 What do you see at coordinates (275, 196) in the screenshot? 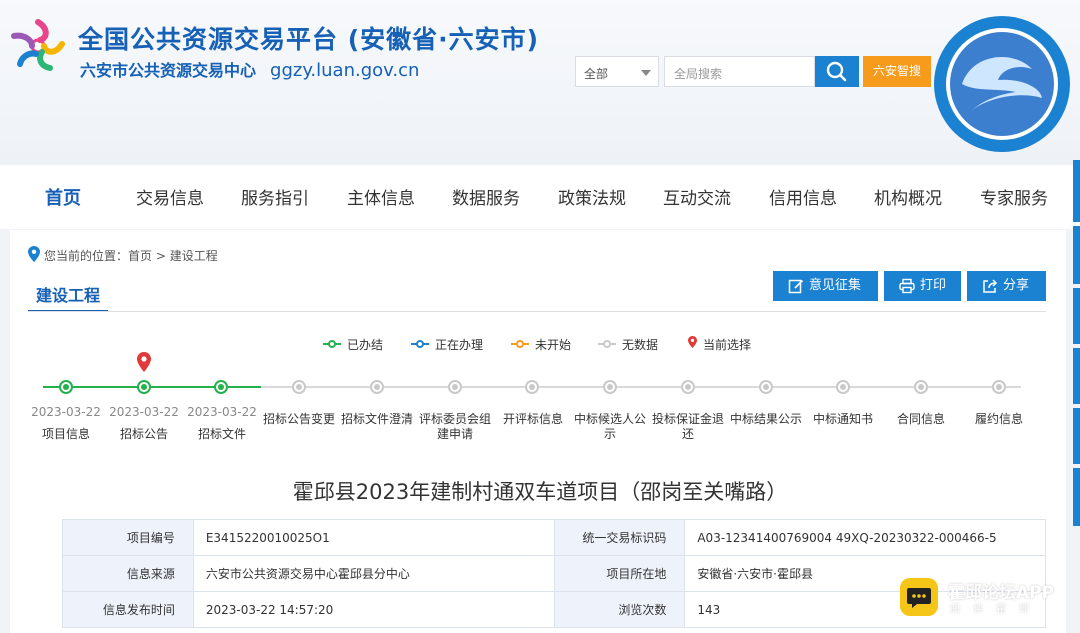
I see `nav-item-service-guide: 服务指引` at bounding box center [275, 196].